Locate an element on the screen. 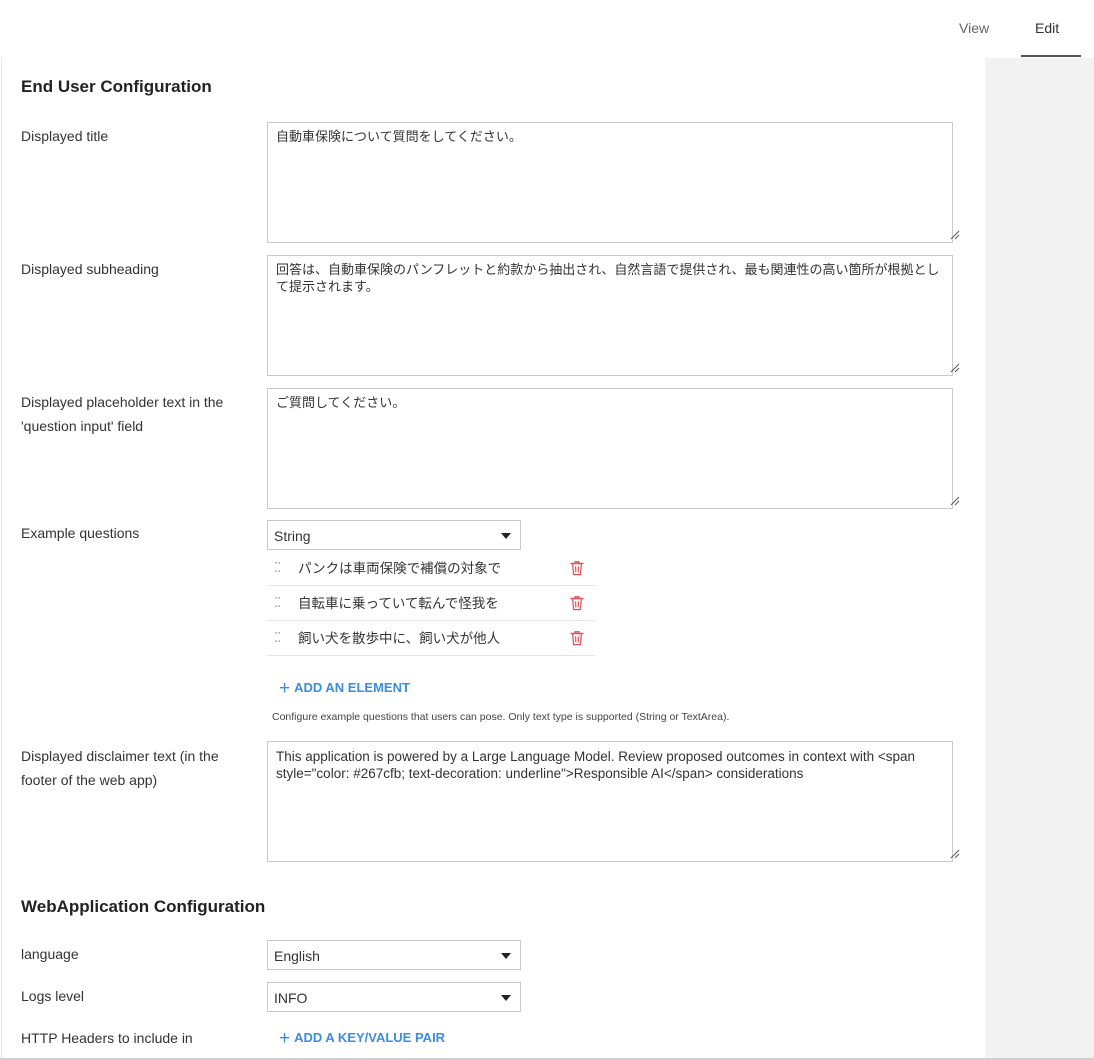  add-element-button: + ADD AN ELEMENT is located at coordinates (344, 689).